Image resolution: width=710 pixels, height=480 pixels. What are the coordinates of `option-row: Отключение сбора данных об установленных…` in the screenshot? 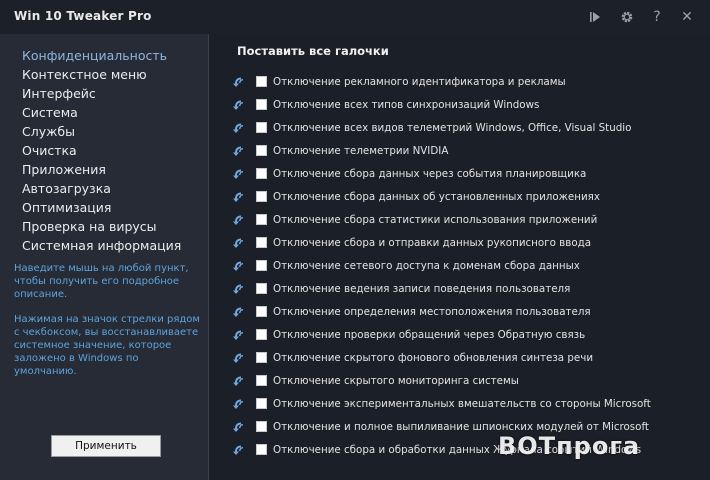 It's located at (441, 196).